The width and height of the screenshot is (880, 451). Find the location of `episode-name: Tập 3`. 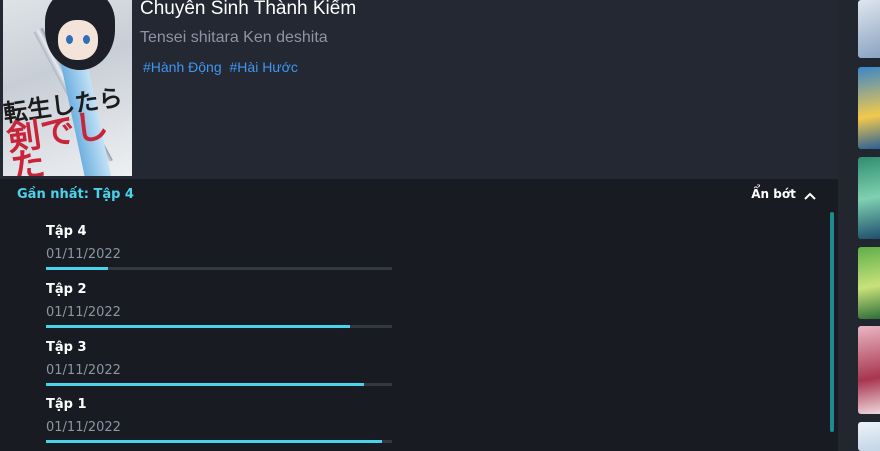

episode-name: Tập 3 is located at coordinates (66, 347).